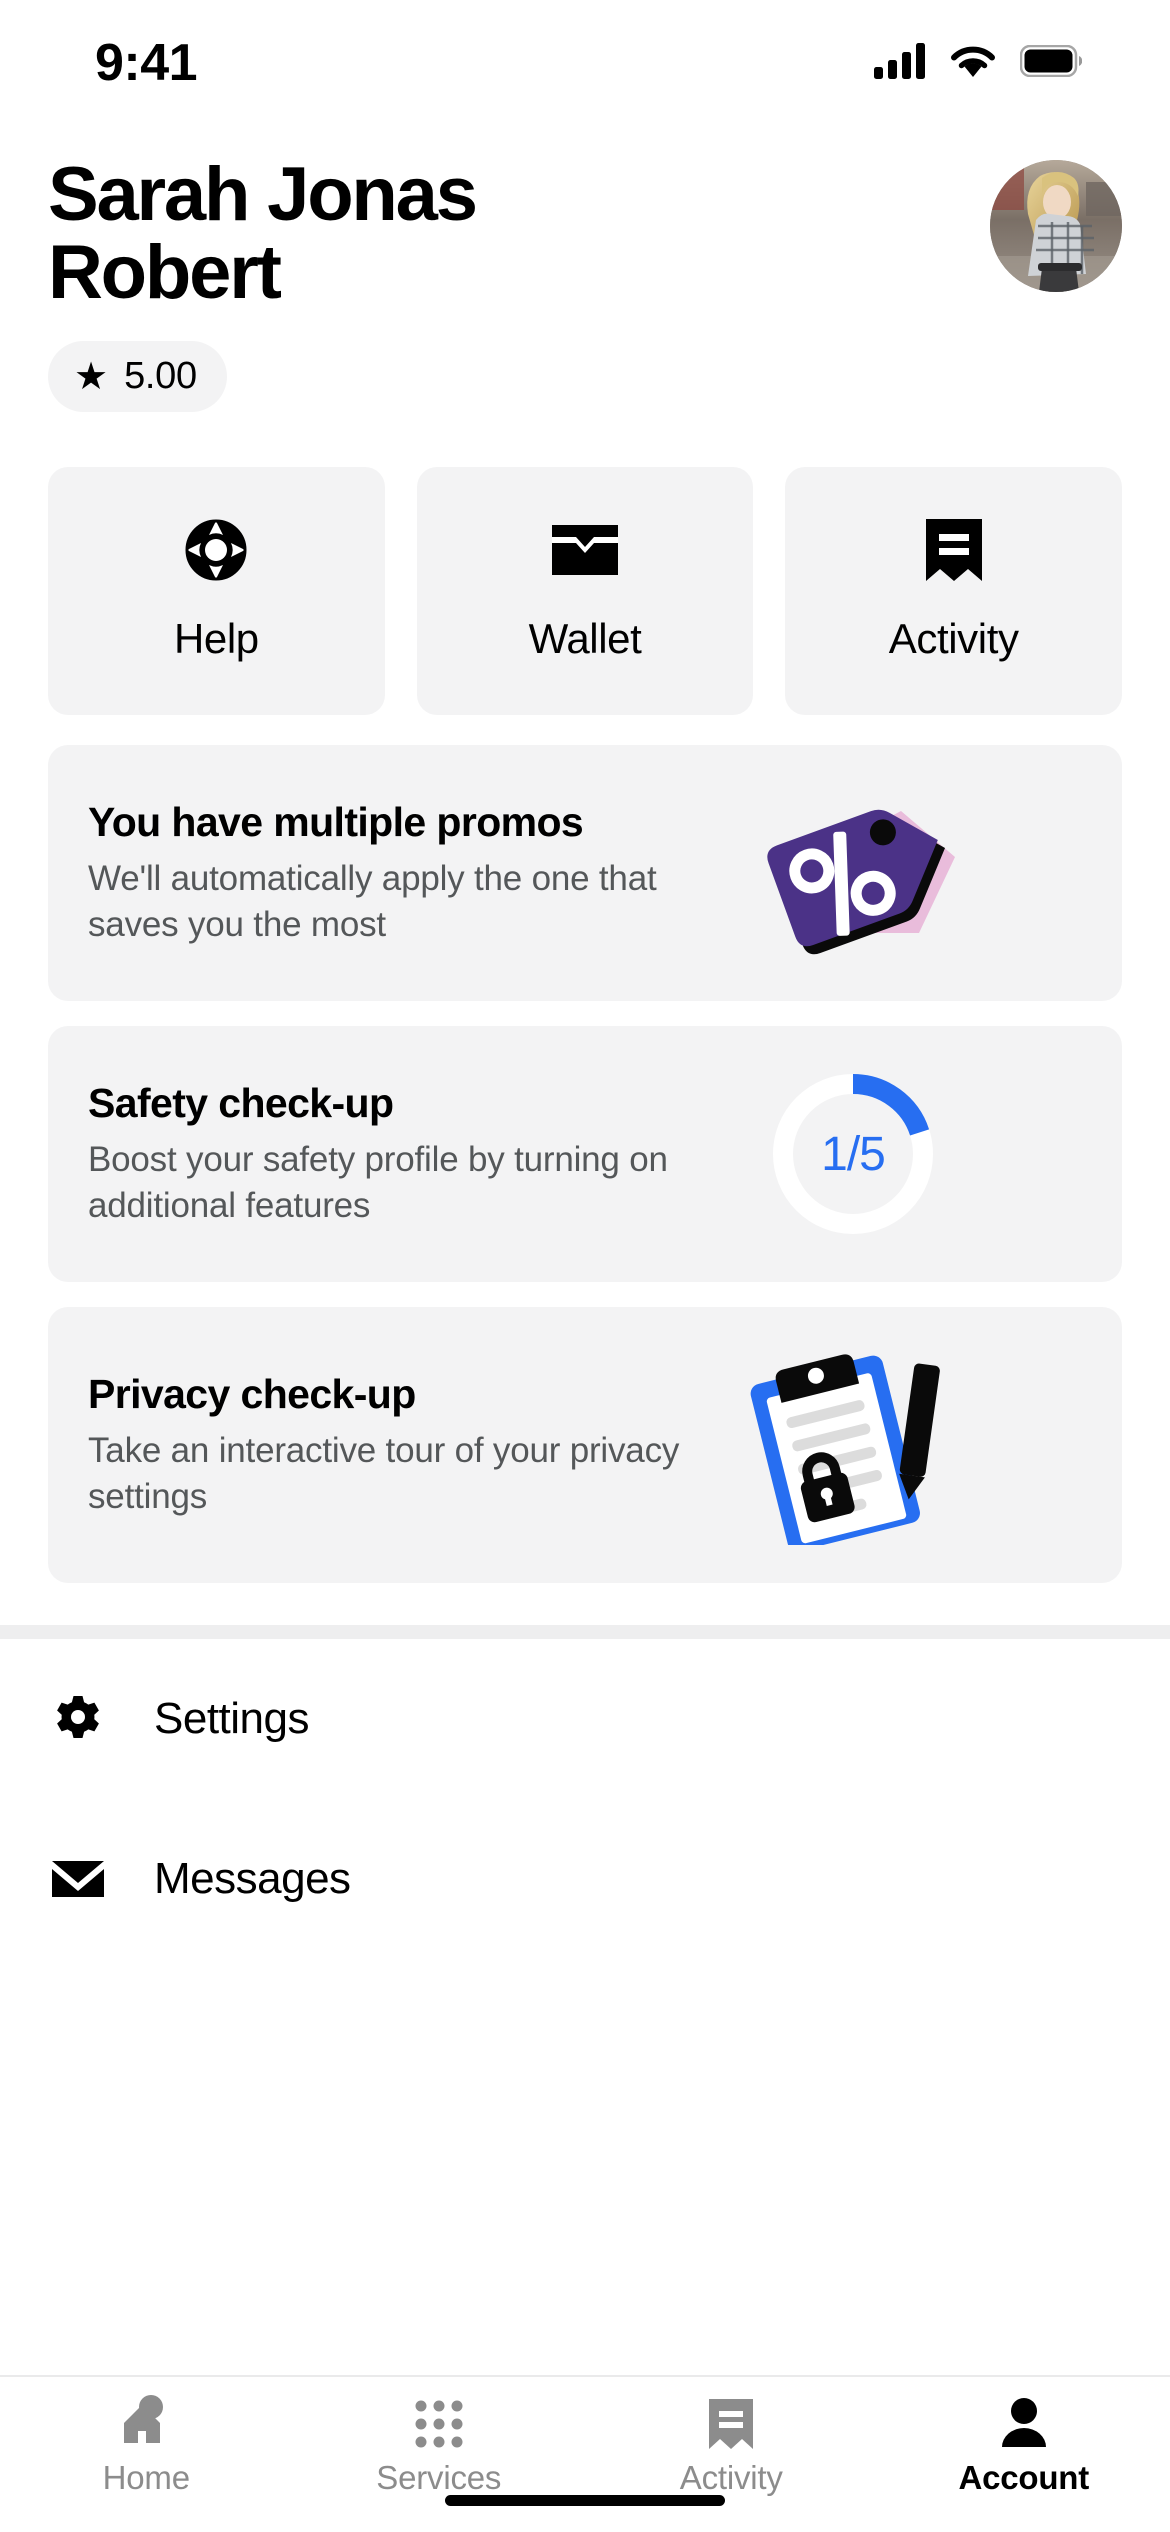 The width and height of the screenshot is (1170, 2532). I want to click on menu-item-label: Messages, so click(252, 1879).